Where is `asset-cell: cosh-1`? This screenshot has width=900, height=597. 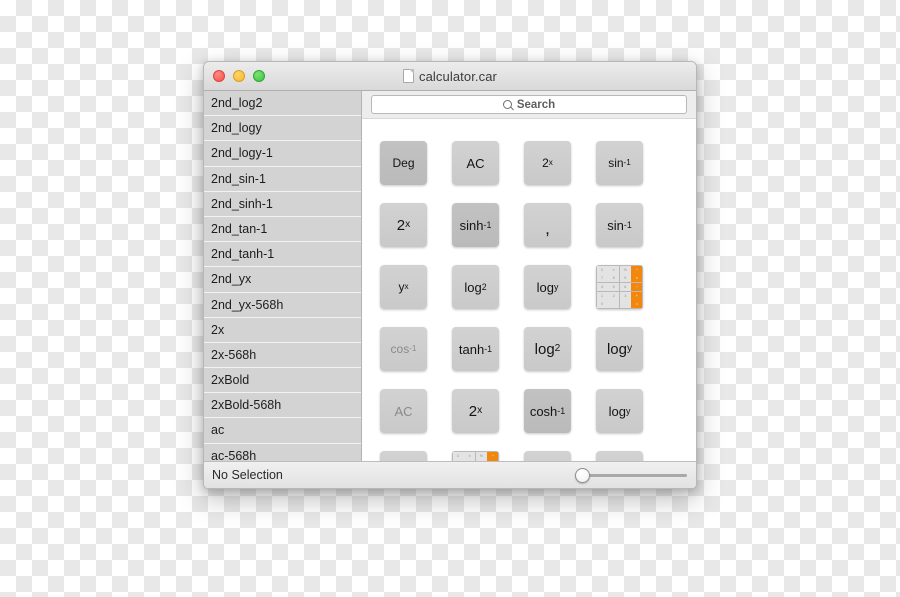
asset-cell: cosh-1 is located at coordinates (632, 451).